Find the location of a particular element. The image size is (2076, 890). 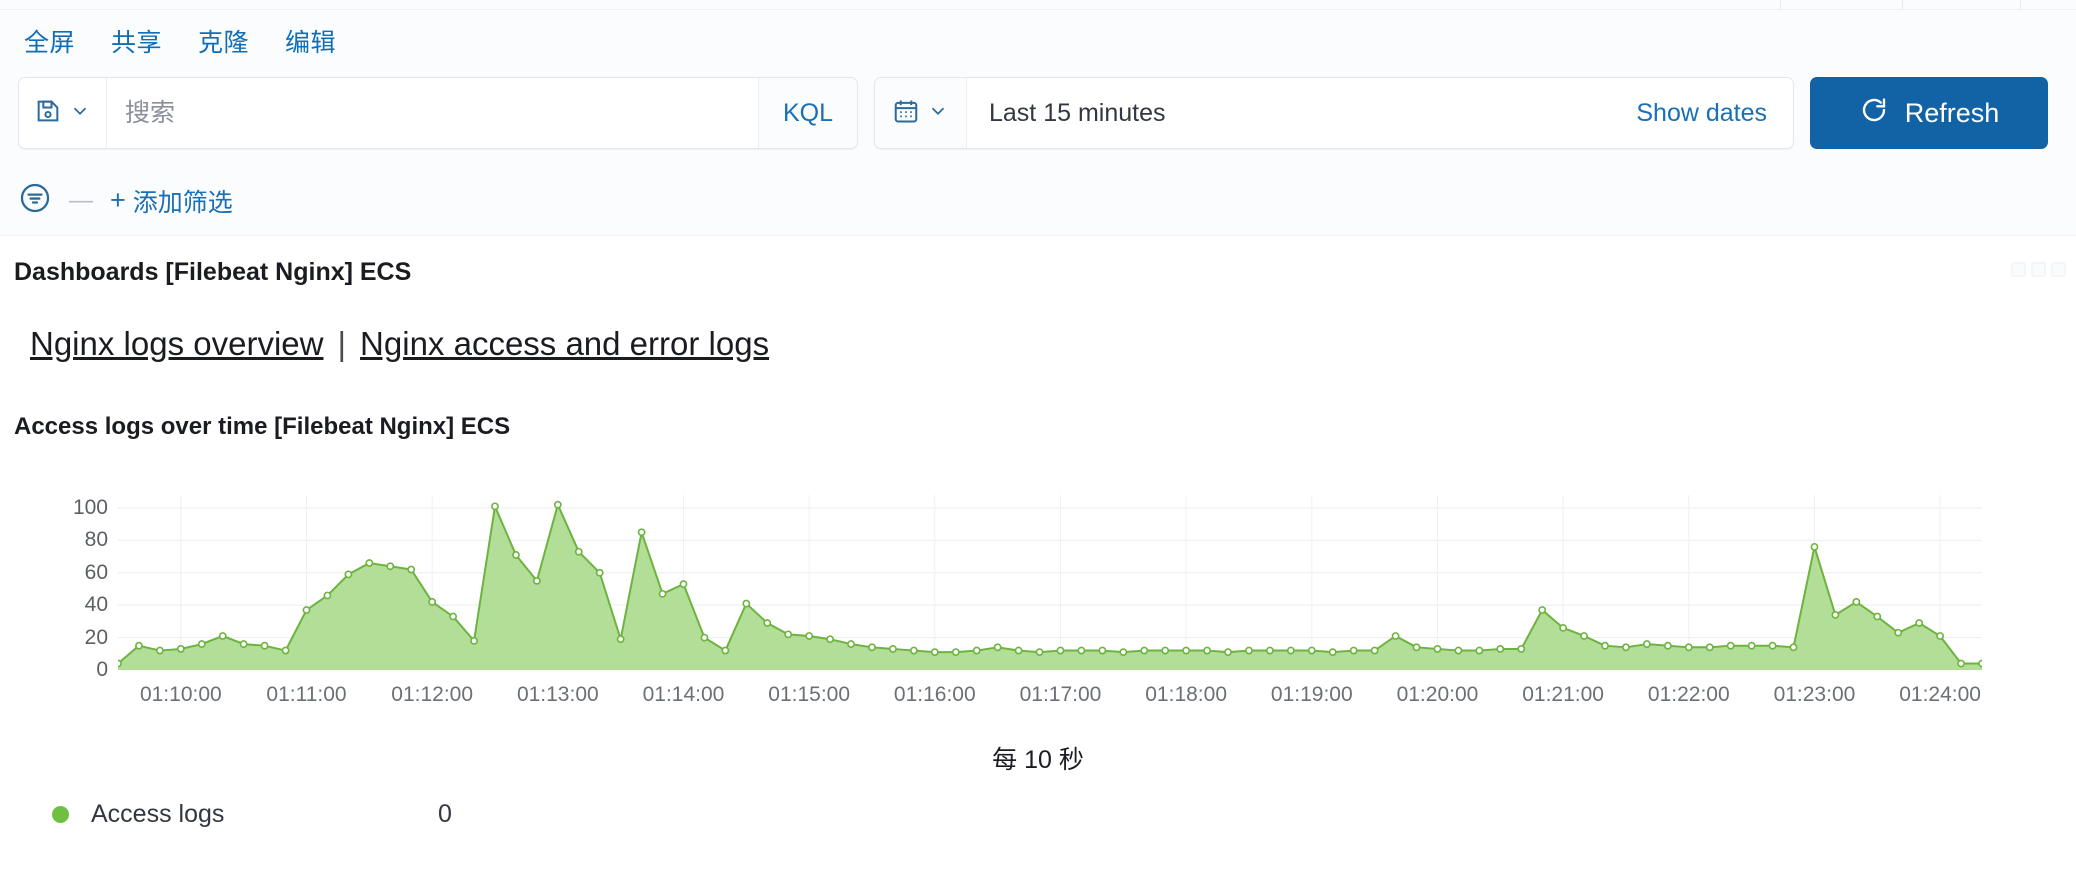

menu-share: 共享 is located at coordinates (136, 41).